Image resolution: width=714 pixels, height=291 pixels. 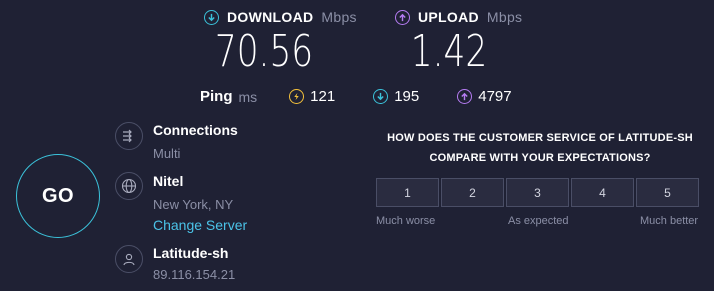 What do you see at coordinates (58, 196) in the screenshot?
I see `go-button: GO` at bounding box center [58, 196].